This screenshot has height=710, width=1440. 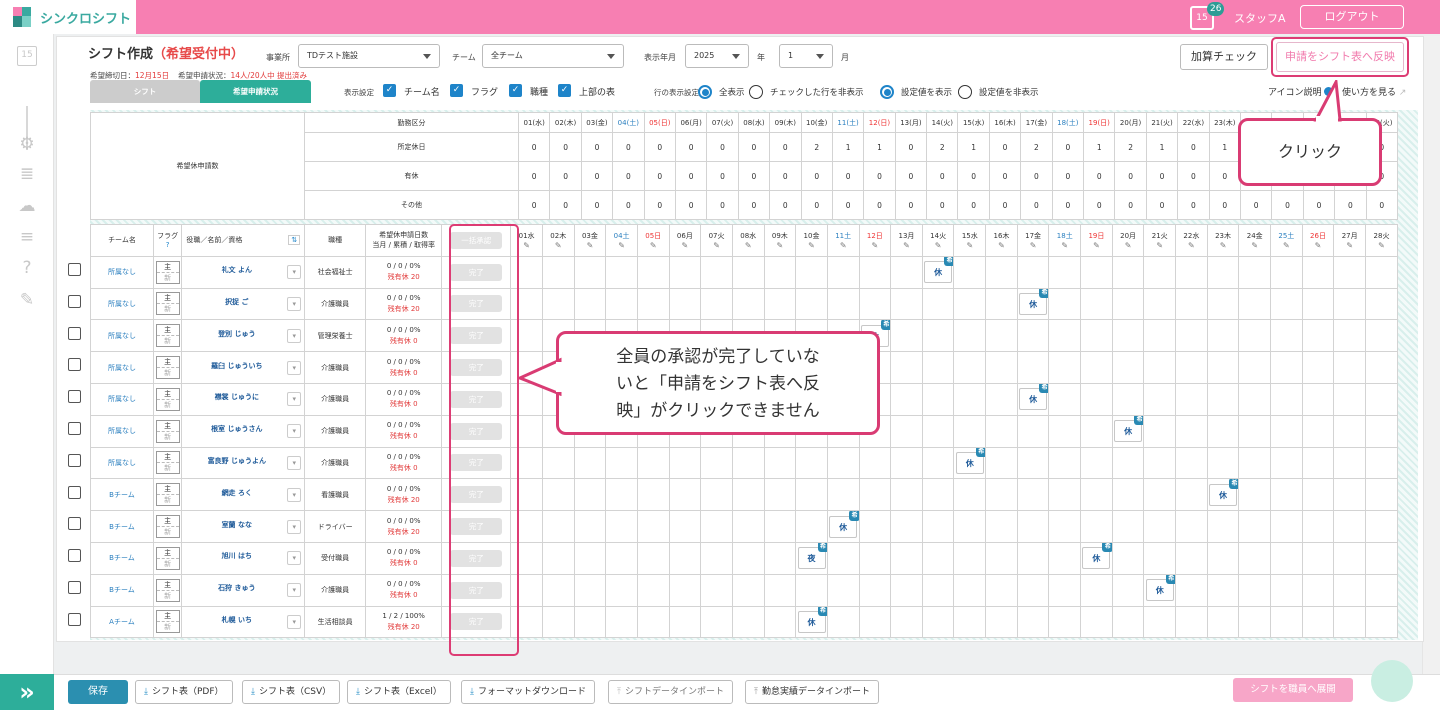 What do you see at coordinates (389, 90) in the screenshot?
I see `checkbox-team: ✓` at bounding box center [389, 90].